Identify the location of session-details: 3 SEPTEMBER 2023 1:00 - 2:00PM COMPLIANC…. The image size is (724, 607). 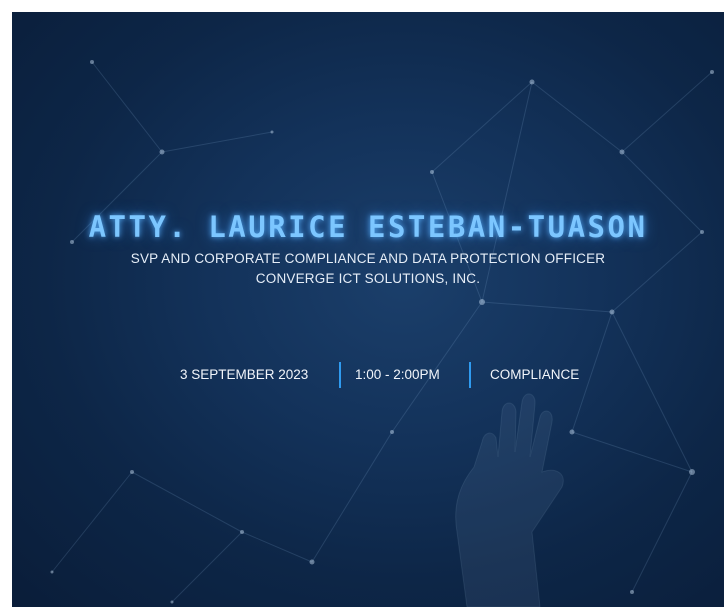
(368, 375).